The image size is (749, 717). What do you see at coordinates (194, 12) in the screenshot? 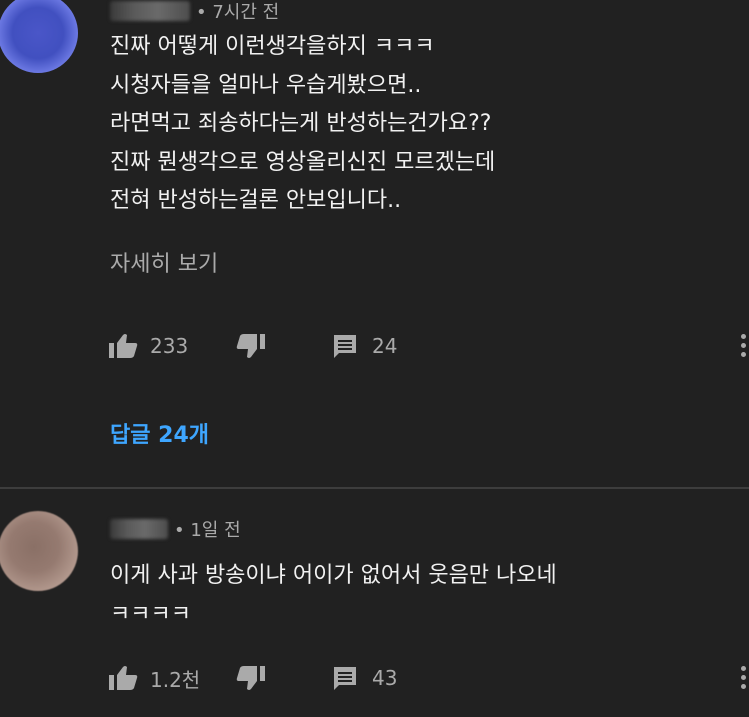
I see `comment-header: • 7시간 전` at bounding box center [194, 12].